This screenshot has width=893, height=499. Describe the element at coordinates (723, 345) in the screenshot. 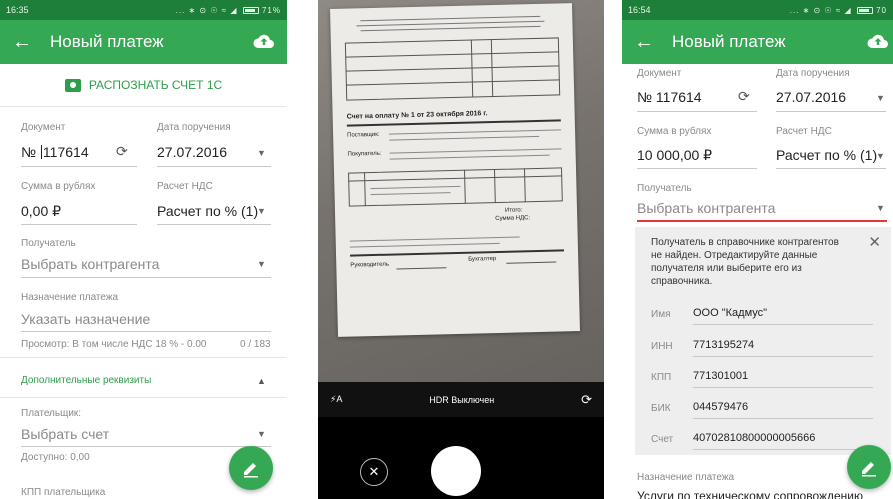

I see `inn-input: 7713195274` at that location.